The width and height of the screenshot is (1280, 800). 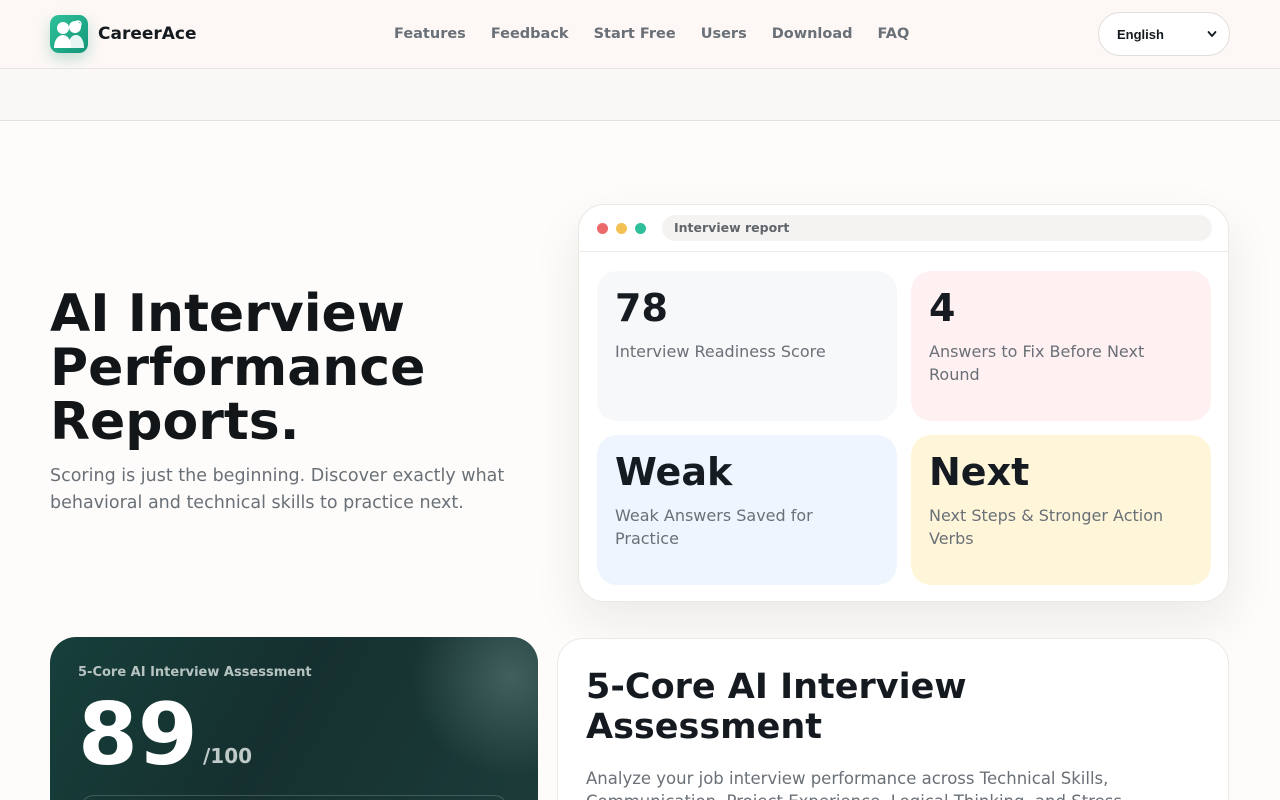 What do you see at coordinates (602, 228) in the screenshot?
I see `window-close-dot` at bounding box center [602, 228].